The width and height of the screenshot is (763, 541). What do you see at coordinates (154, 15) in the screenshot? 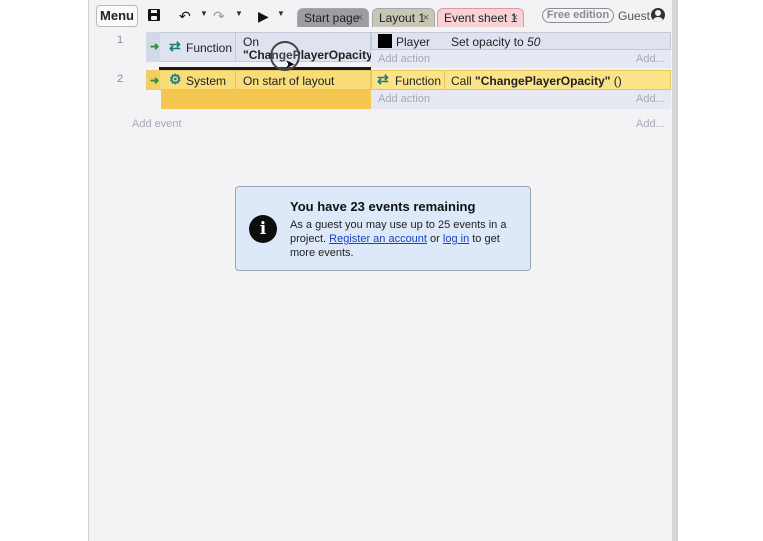
I see `save-icon` at bounding box center [154, 15].